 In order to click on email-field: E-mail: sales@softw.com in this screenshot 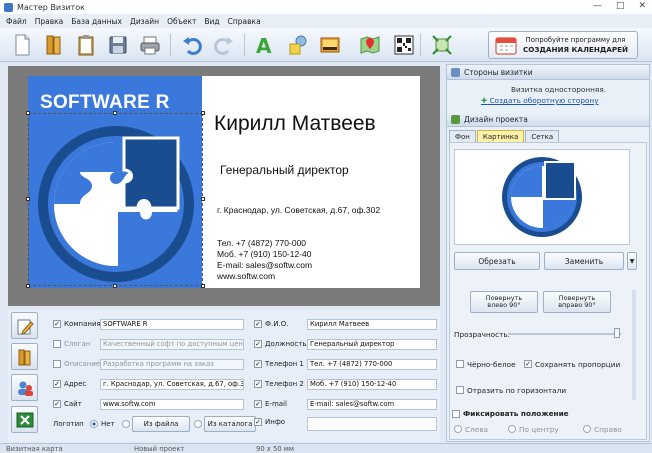, I will do `click(372, 404)`.